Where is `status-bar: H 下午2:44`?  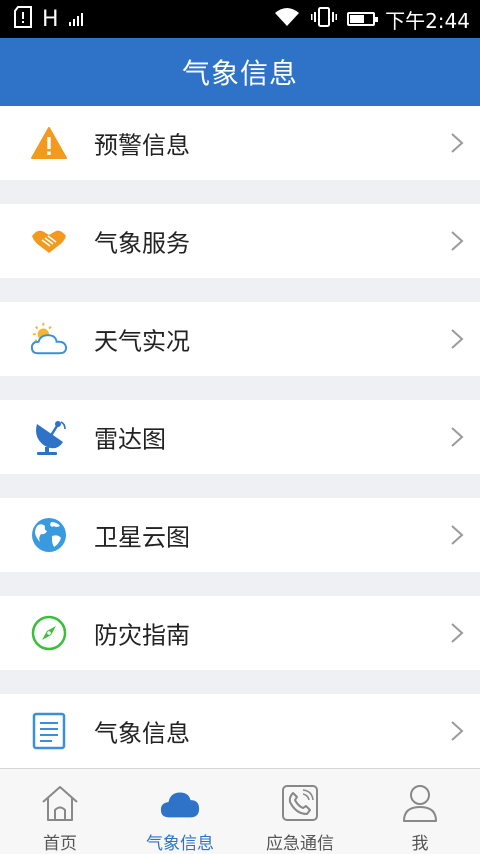 status-bar: H 下午2:44 is located at coordinates (240, 19).